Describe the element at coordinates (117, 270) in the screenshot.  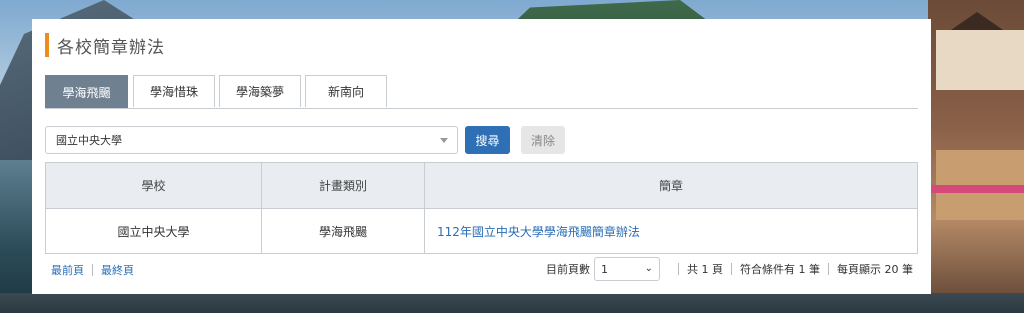
I see `last-page-link: 最終頁` at that location.